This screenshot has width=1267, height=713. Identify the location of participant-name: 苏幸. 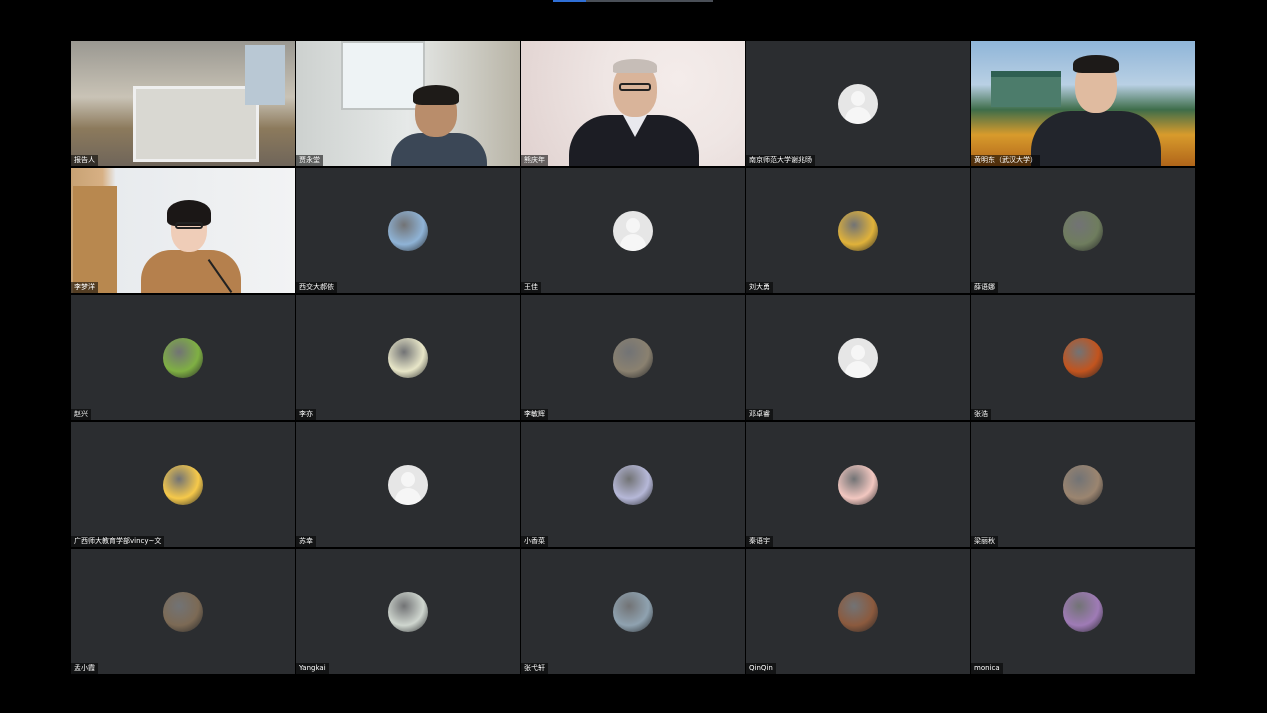
(306, 541).